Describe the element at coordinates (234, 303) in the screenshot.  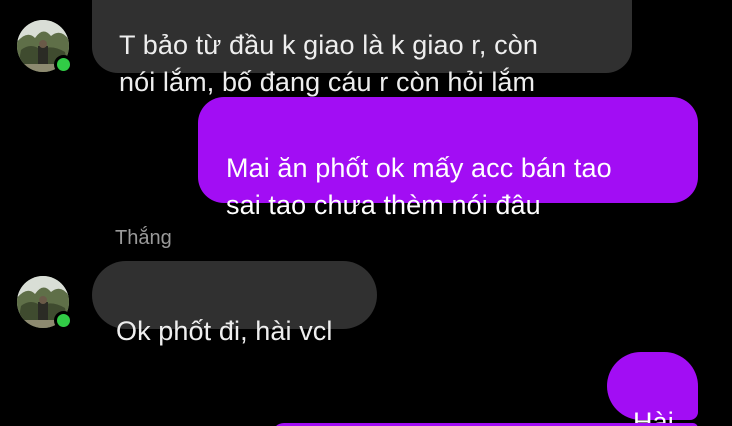
I see `incoming-message-bubble: Ok phốt đi, hài vcl` at that location.